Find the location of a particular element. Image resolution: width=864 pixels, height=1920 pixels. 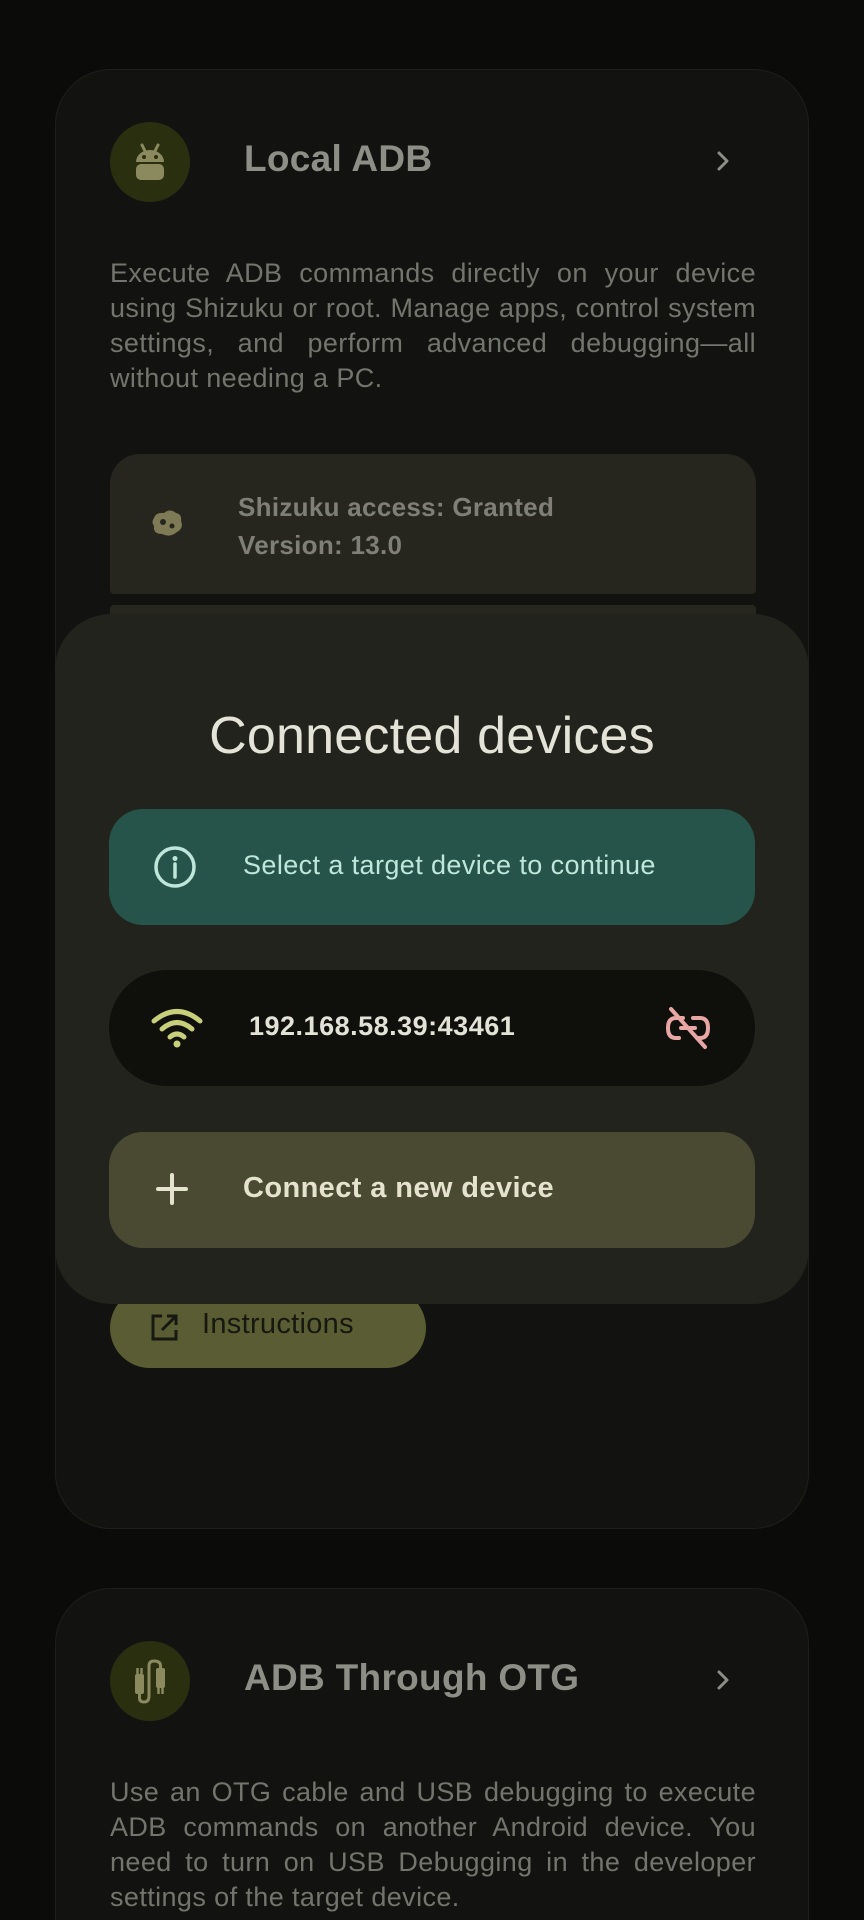

plus-icon is located at coordinates (172, 1191).